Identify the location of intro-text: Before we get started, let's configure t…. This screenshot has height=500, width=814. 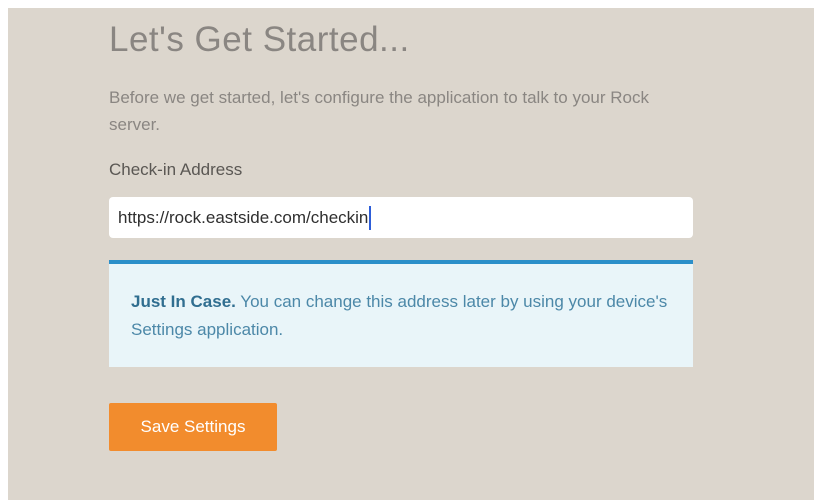
(379, 111).